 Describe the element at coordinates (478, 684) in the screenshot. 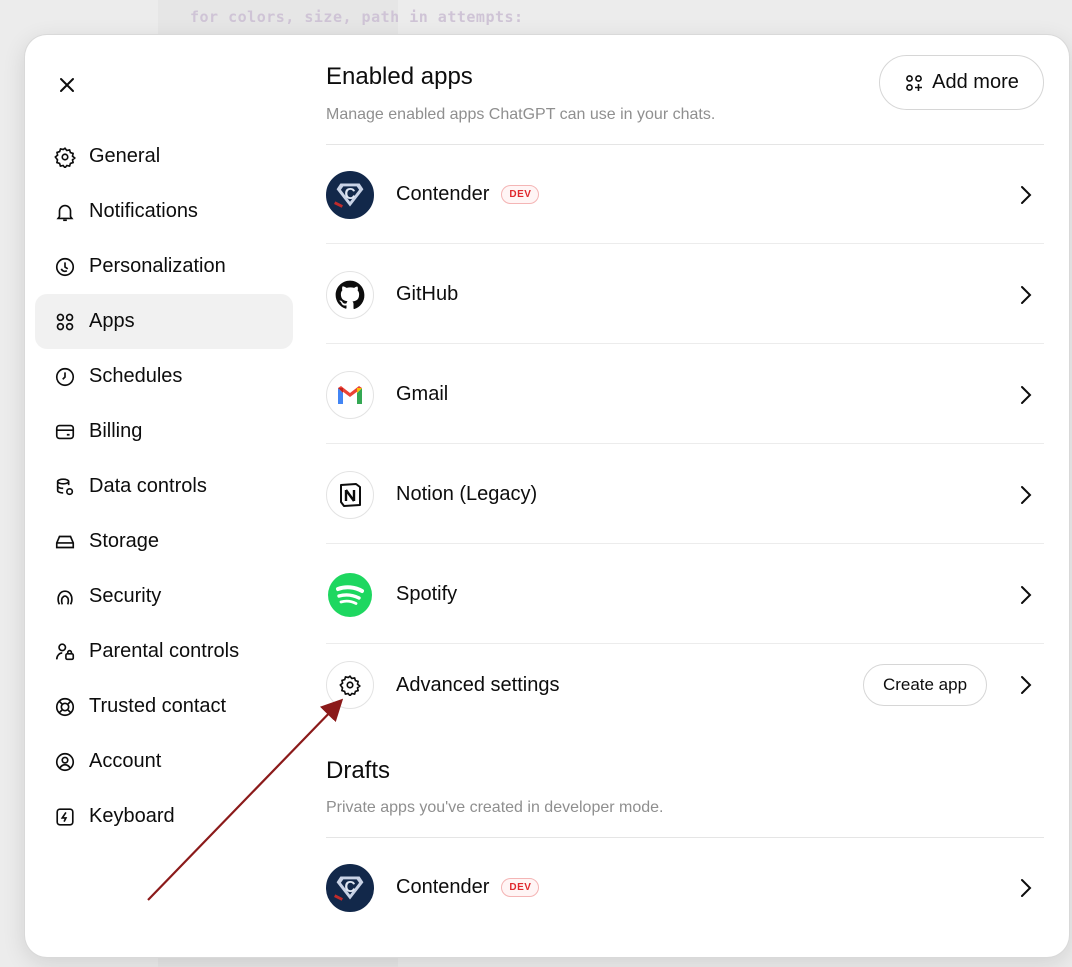

I see `advanced-settings-label: Advanced settings` at that location.